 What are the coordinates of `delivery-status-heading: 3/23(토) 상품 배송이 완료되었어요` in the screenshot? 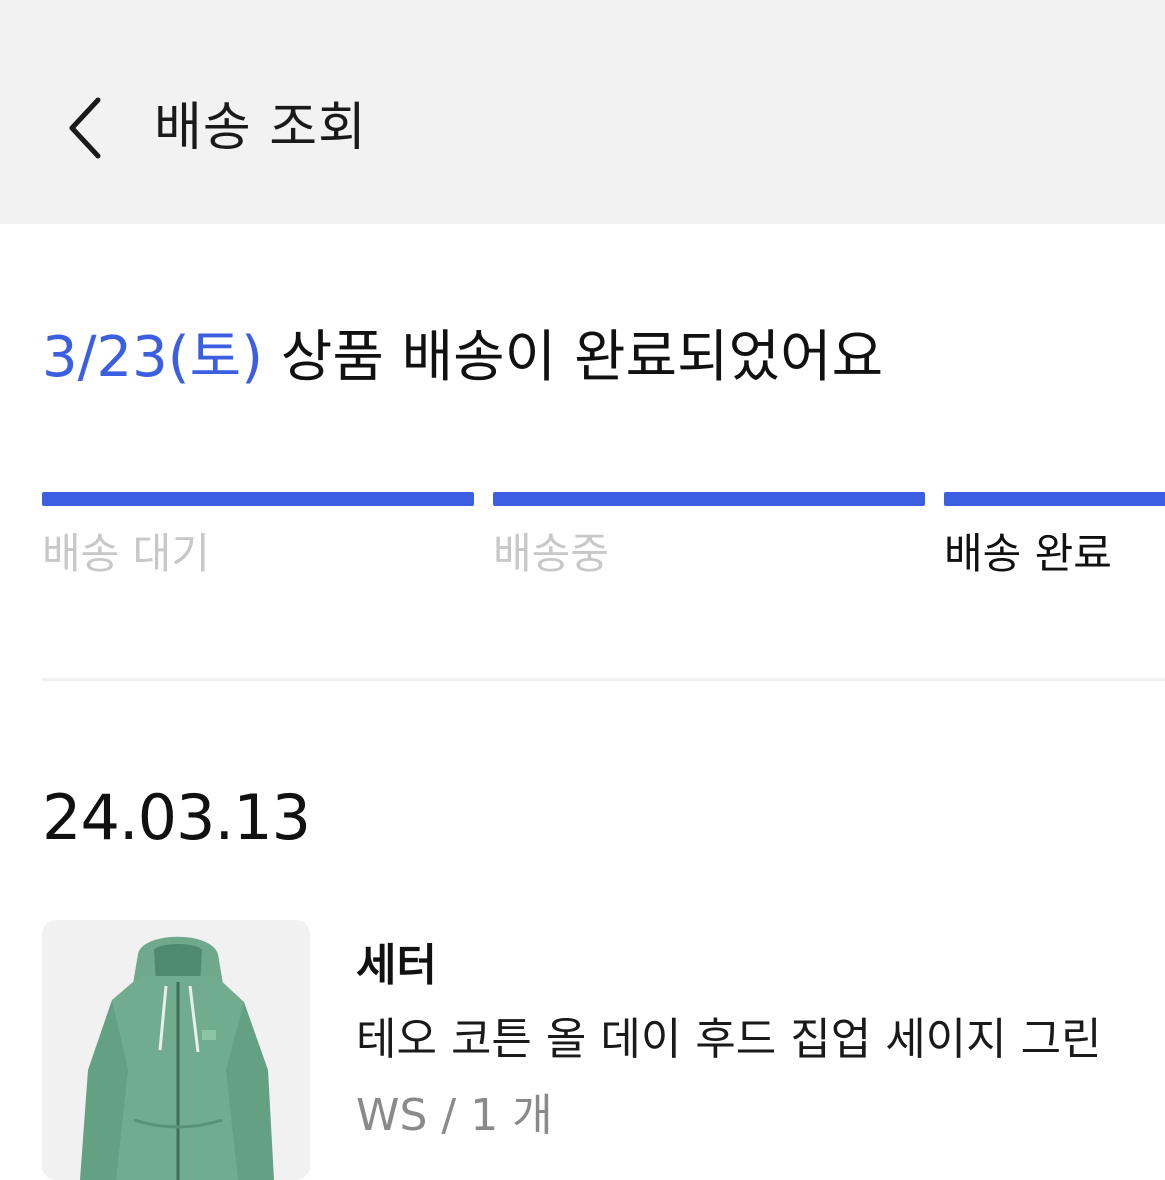 It's located at (462, 358).